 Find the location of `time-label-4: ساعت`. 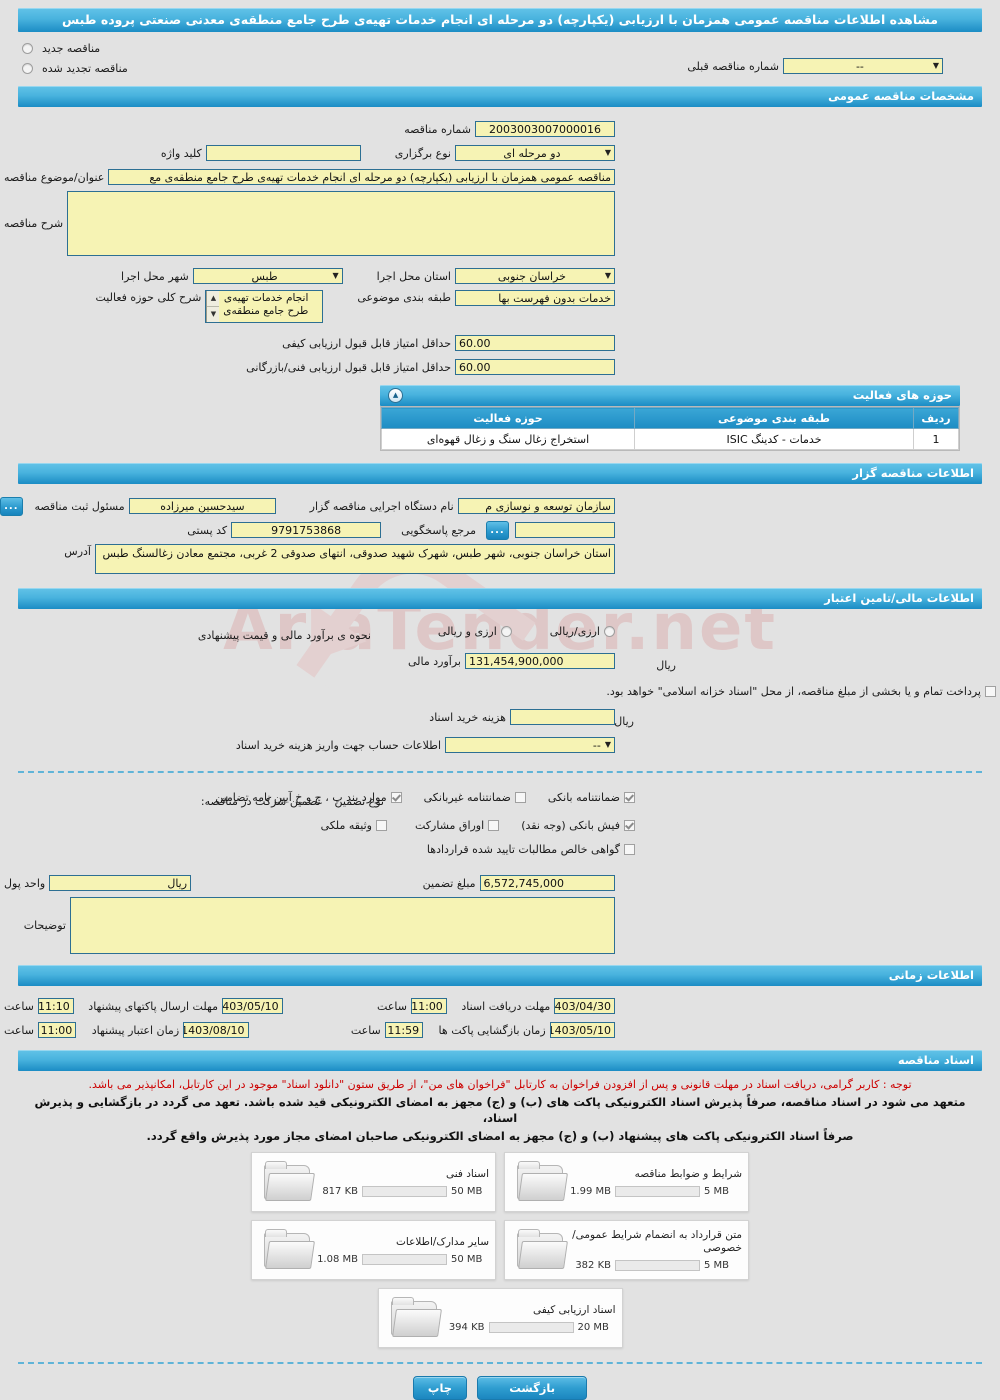

time-label-4: ساعت is located at coordinates (19, 1030).